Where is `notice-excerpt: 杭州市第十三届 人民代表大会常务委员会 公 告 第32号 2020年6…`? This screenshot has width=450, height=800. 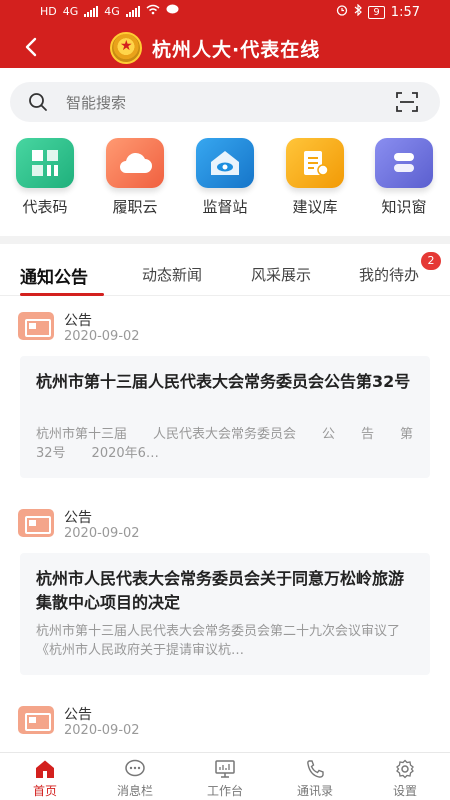 notice-excerpt: 杭州市第十三届 人民代表大会常务委员会 公 告 第32号 2020年6… is located at coordinates (225, 444).